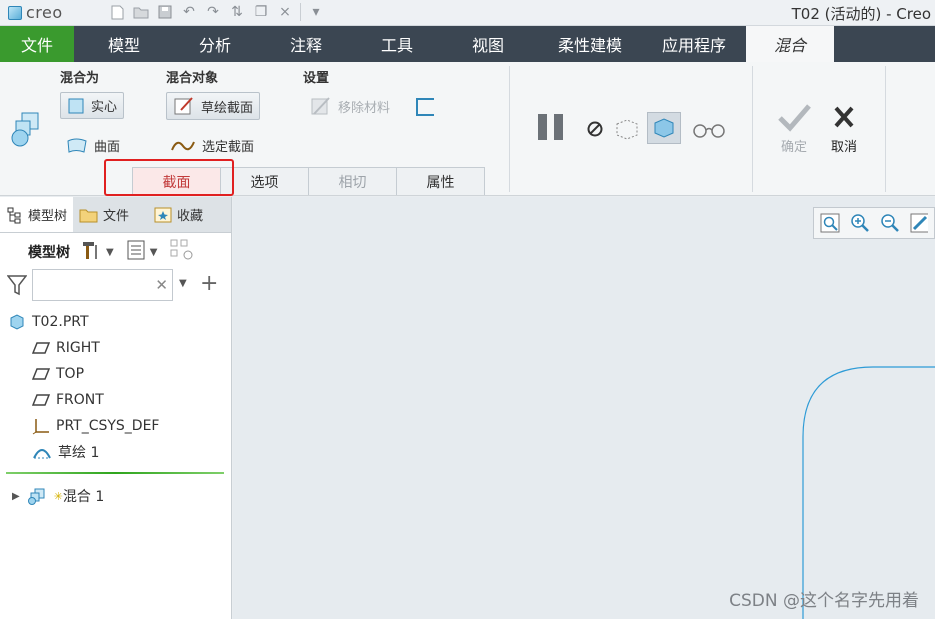  What do you see at coordinates (83, 497) in the screenshot?
I see `tree-item-label: 混合 1` at bounding box center [83, 497].